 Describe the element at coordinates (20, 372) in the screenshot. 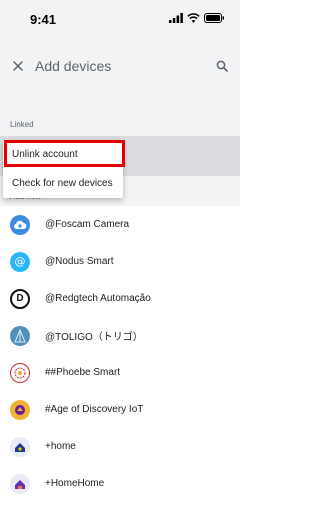

I see `phoebe-logo-icon` at that location.